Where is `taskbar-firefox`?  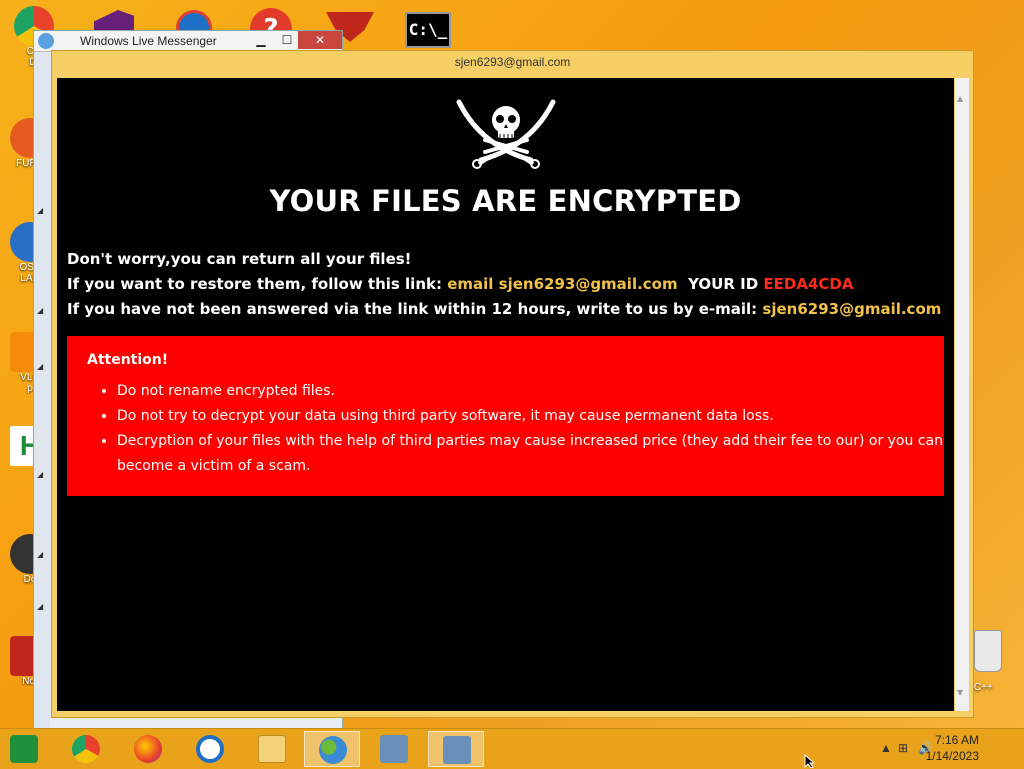 taskbar-firefox is located at coordinates (148, 749).